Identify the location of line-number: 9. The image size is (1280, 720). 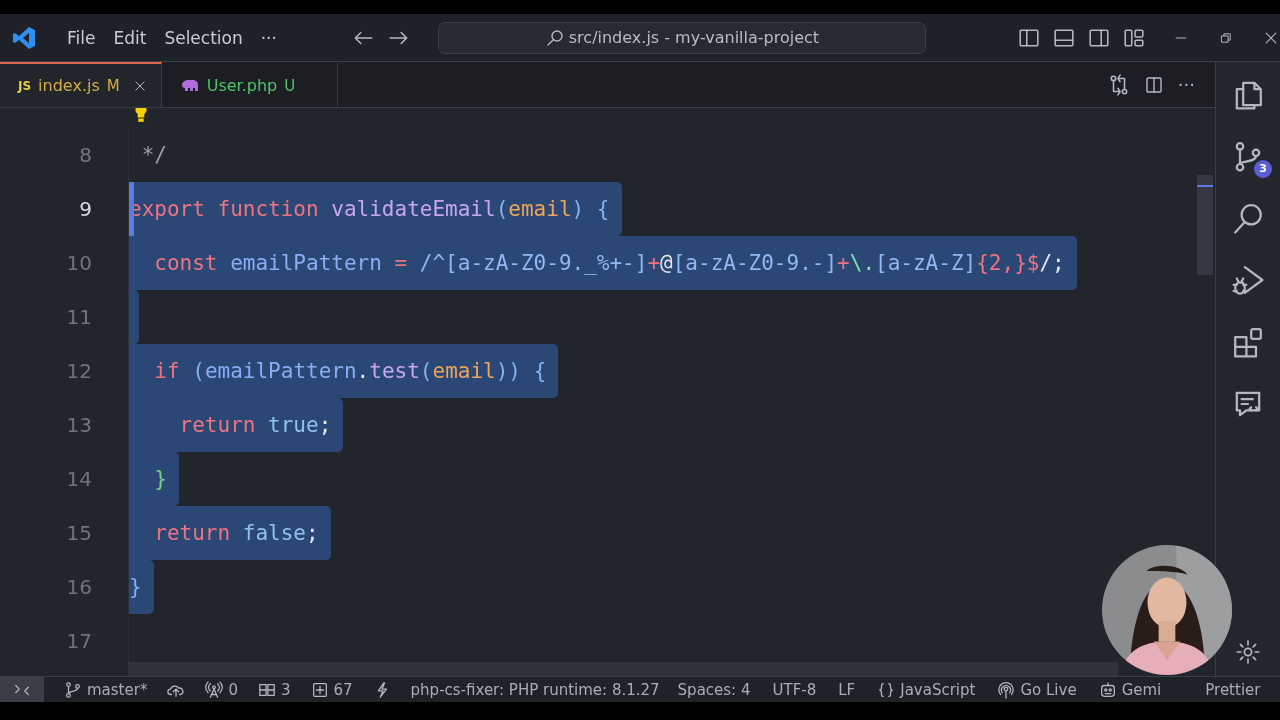
(85, 209).